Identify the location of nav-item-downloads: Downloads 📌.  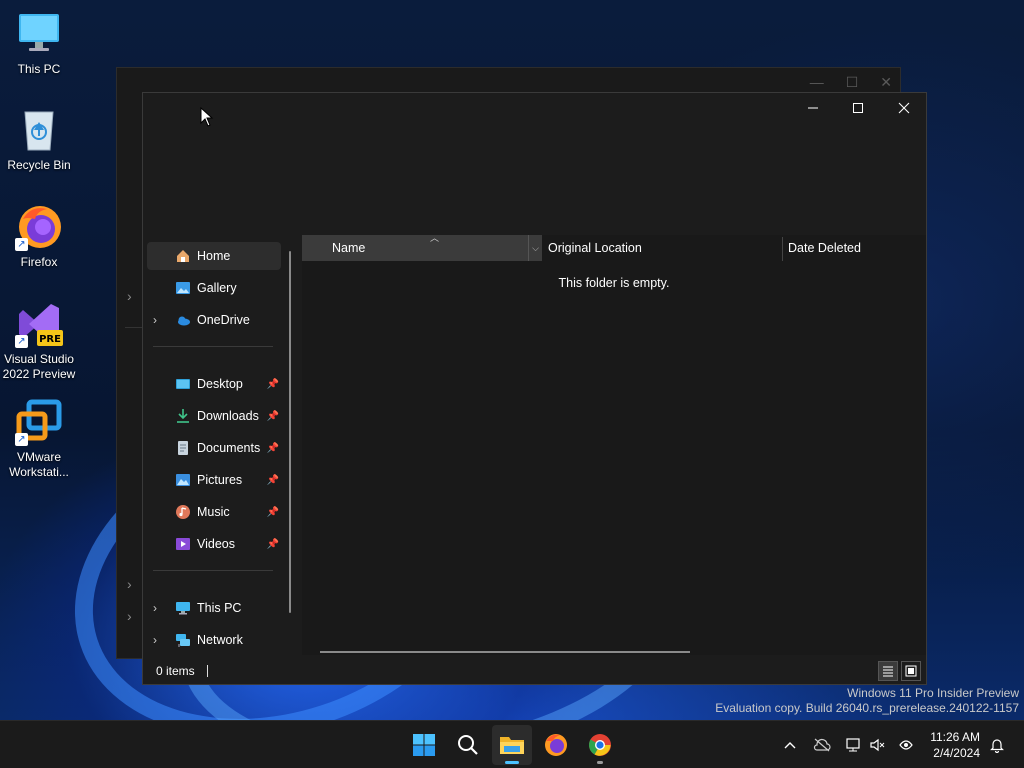
(214, 416).